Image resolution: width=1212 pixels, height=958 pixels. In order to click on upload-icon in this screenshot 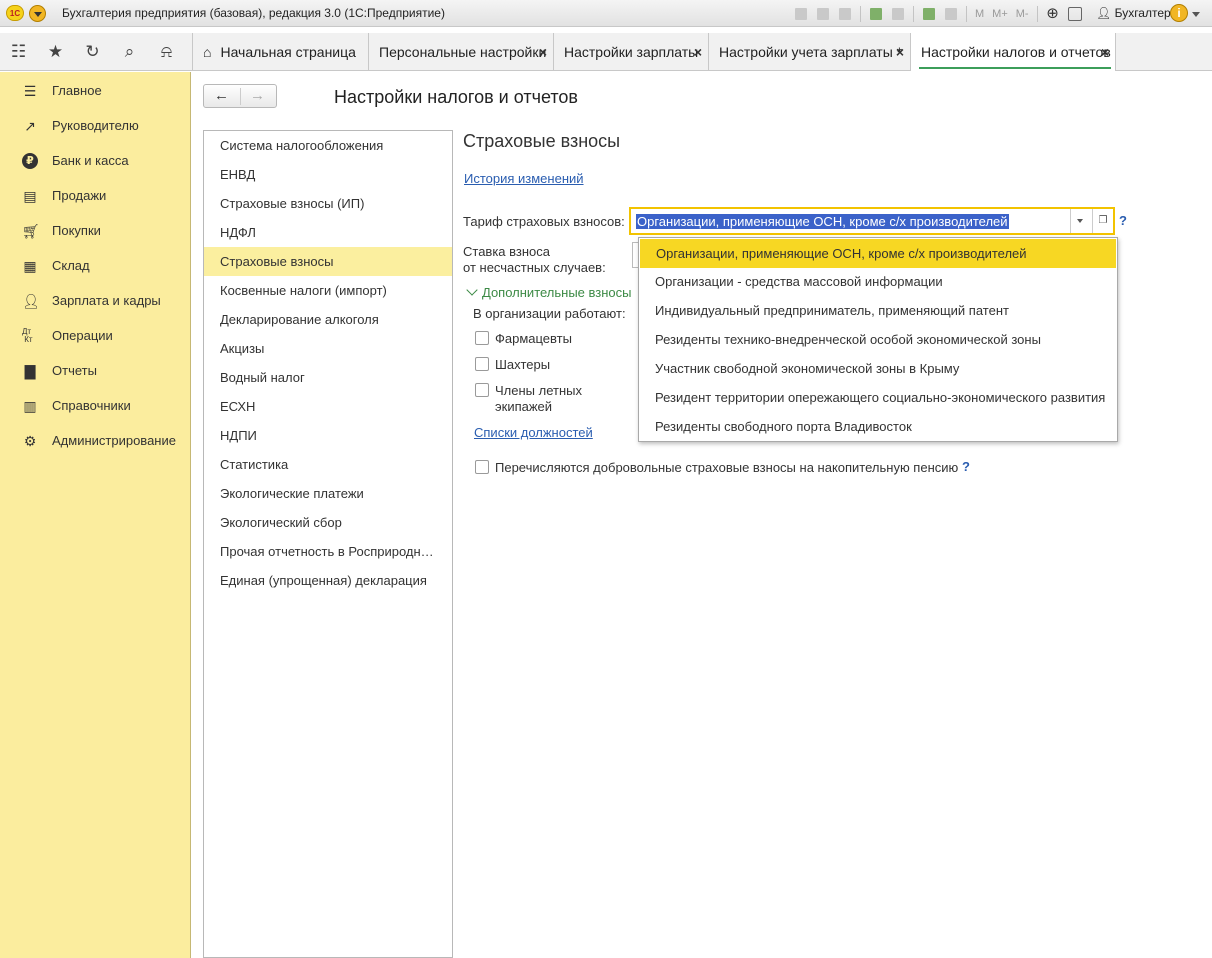, I will do `click(876, 14)`.